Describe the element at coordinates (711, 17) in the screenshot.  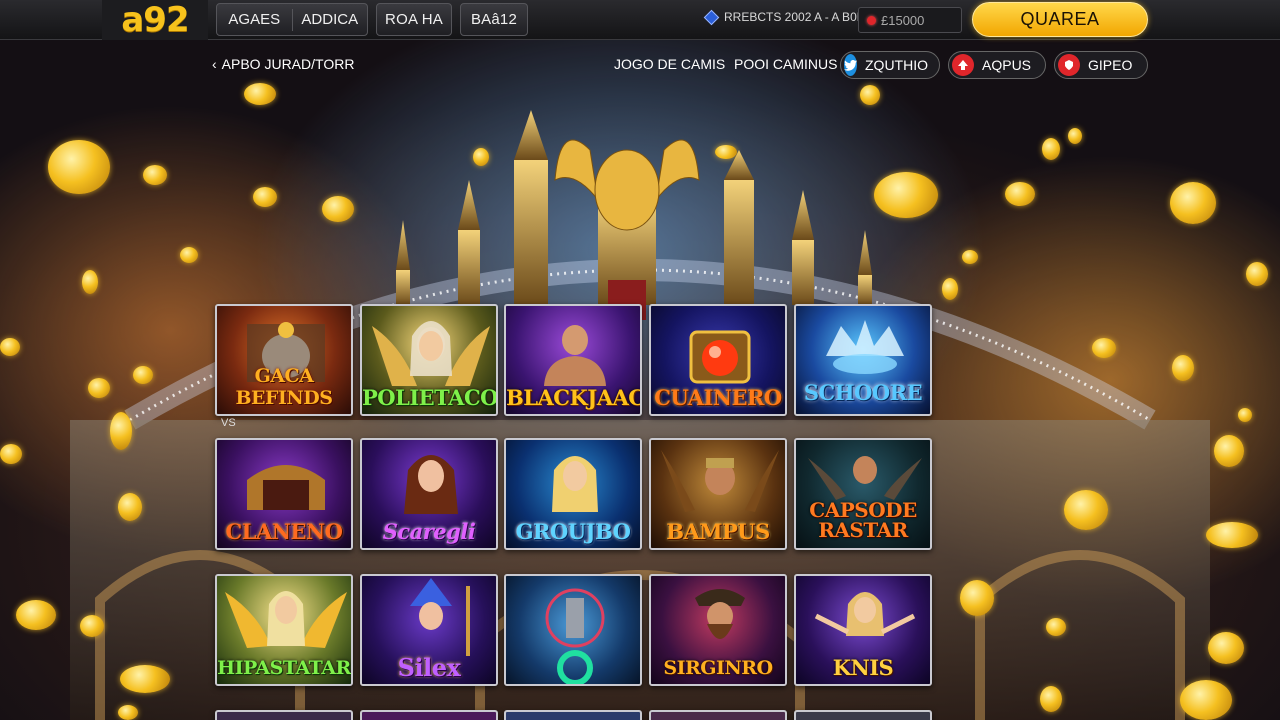
I see `diamond-icon` at that location.